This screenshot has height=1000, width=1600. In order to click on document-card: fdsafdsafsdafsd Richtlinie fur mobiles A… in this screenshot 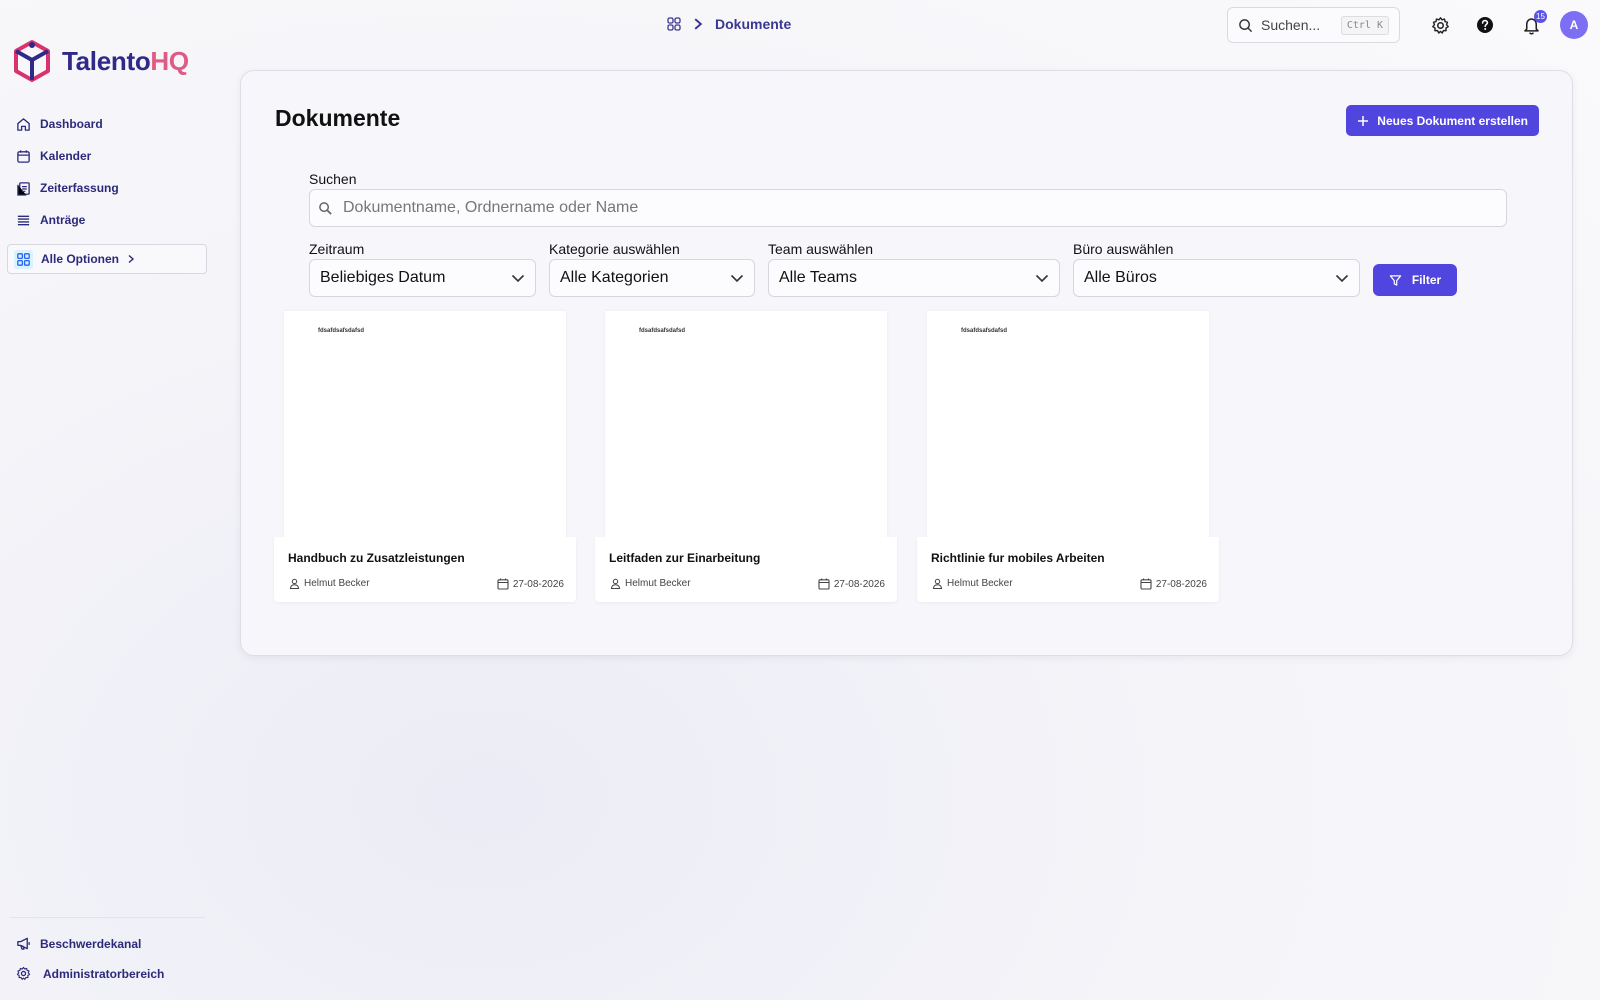, I will do `click(1068, 456)`.